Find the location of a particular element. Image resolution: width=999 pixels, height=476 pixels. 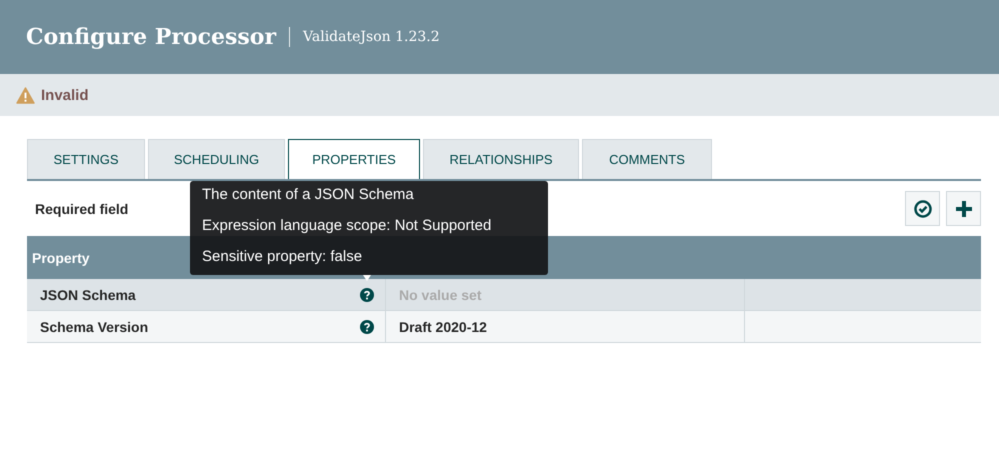

tab: COMMENTS is located at coordinates (647, 159).